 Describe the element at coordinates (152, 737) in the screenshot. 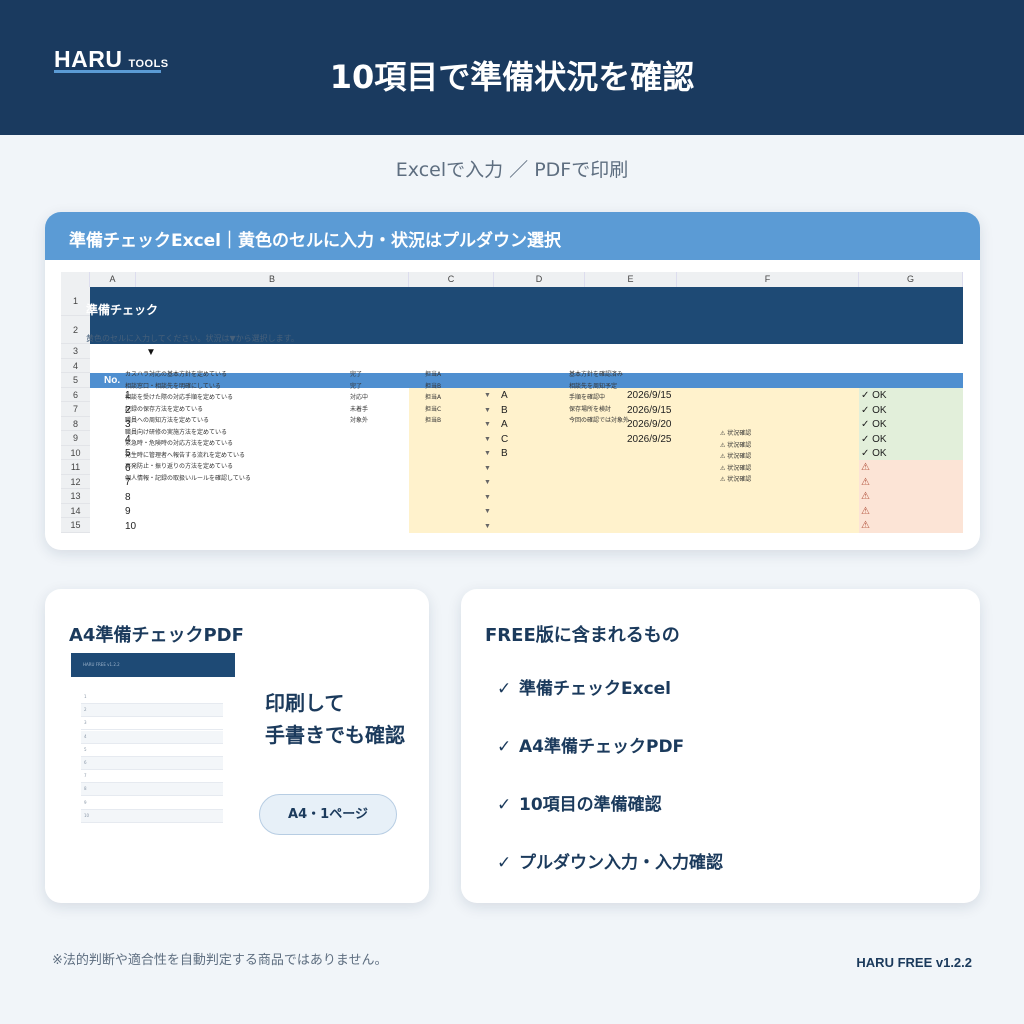

I see `pdf-thumb-row: 4` at that location.